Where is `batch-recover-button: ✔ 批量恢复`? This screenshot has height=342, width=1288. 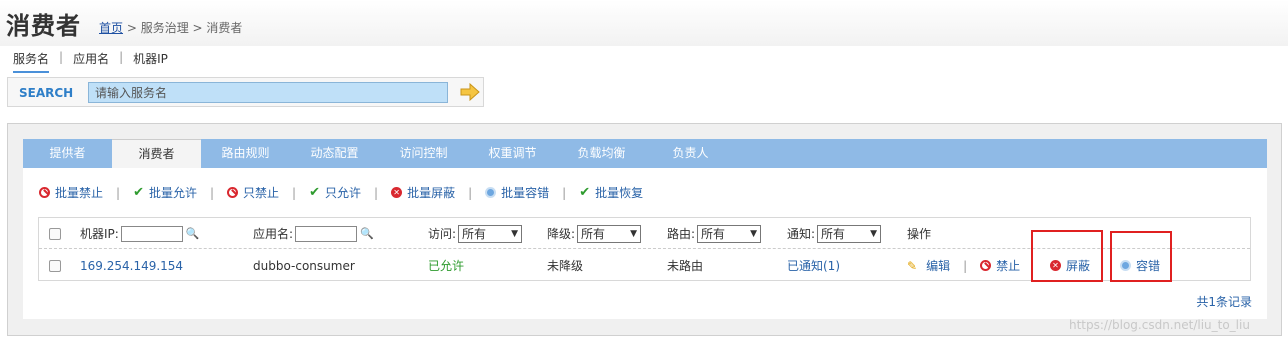
batch-recover-button: ✔ 批量恢复 is located at coordinates (611, 192).